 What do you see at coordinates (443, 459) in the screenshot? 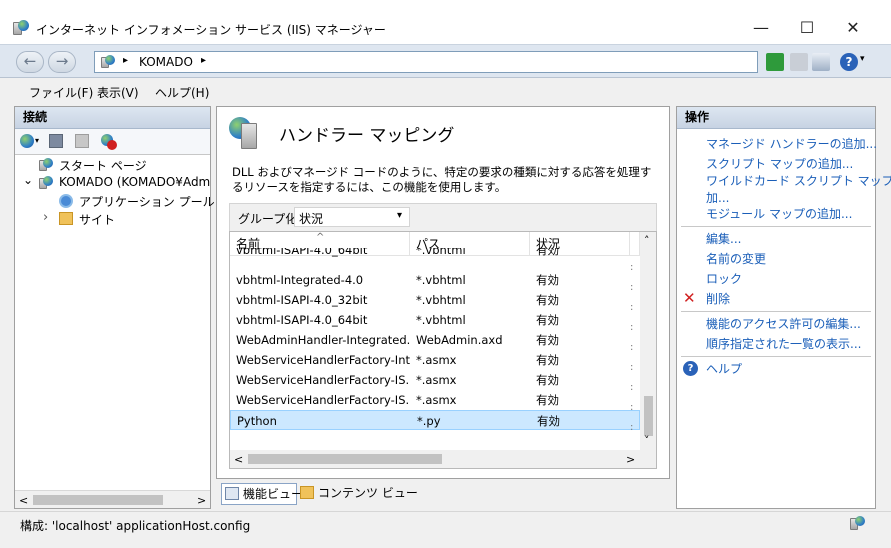
I see `table-hscrollbar: < >` at bounding box center [443, 459].